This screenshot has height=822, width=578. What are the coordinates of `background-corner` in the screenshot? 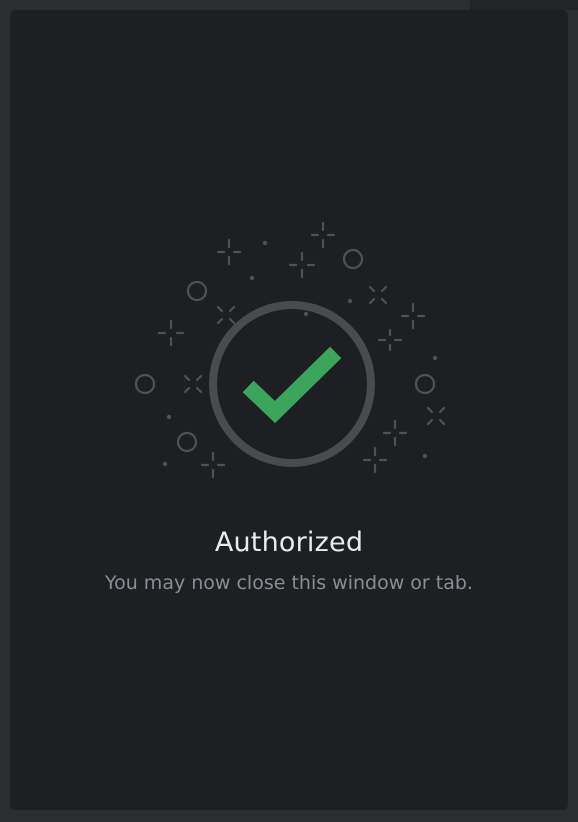 It's located at (524, 5).